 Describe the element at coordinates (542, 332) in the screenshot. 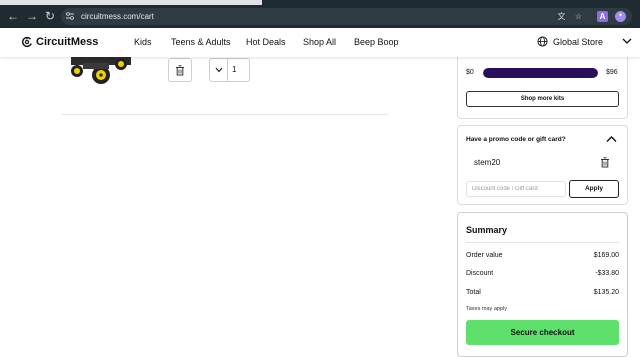

I see `secure-checkout-button: Secure checkout` at that location.